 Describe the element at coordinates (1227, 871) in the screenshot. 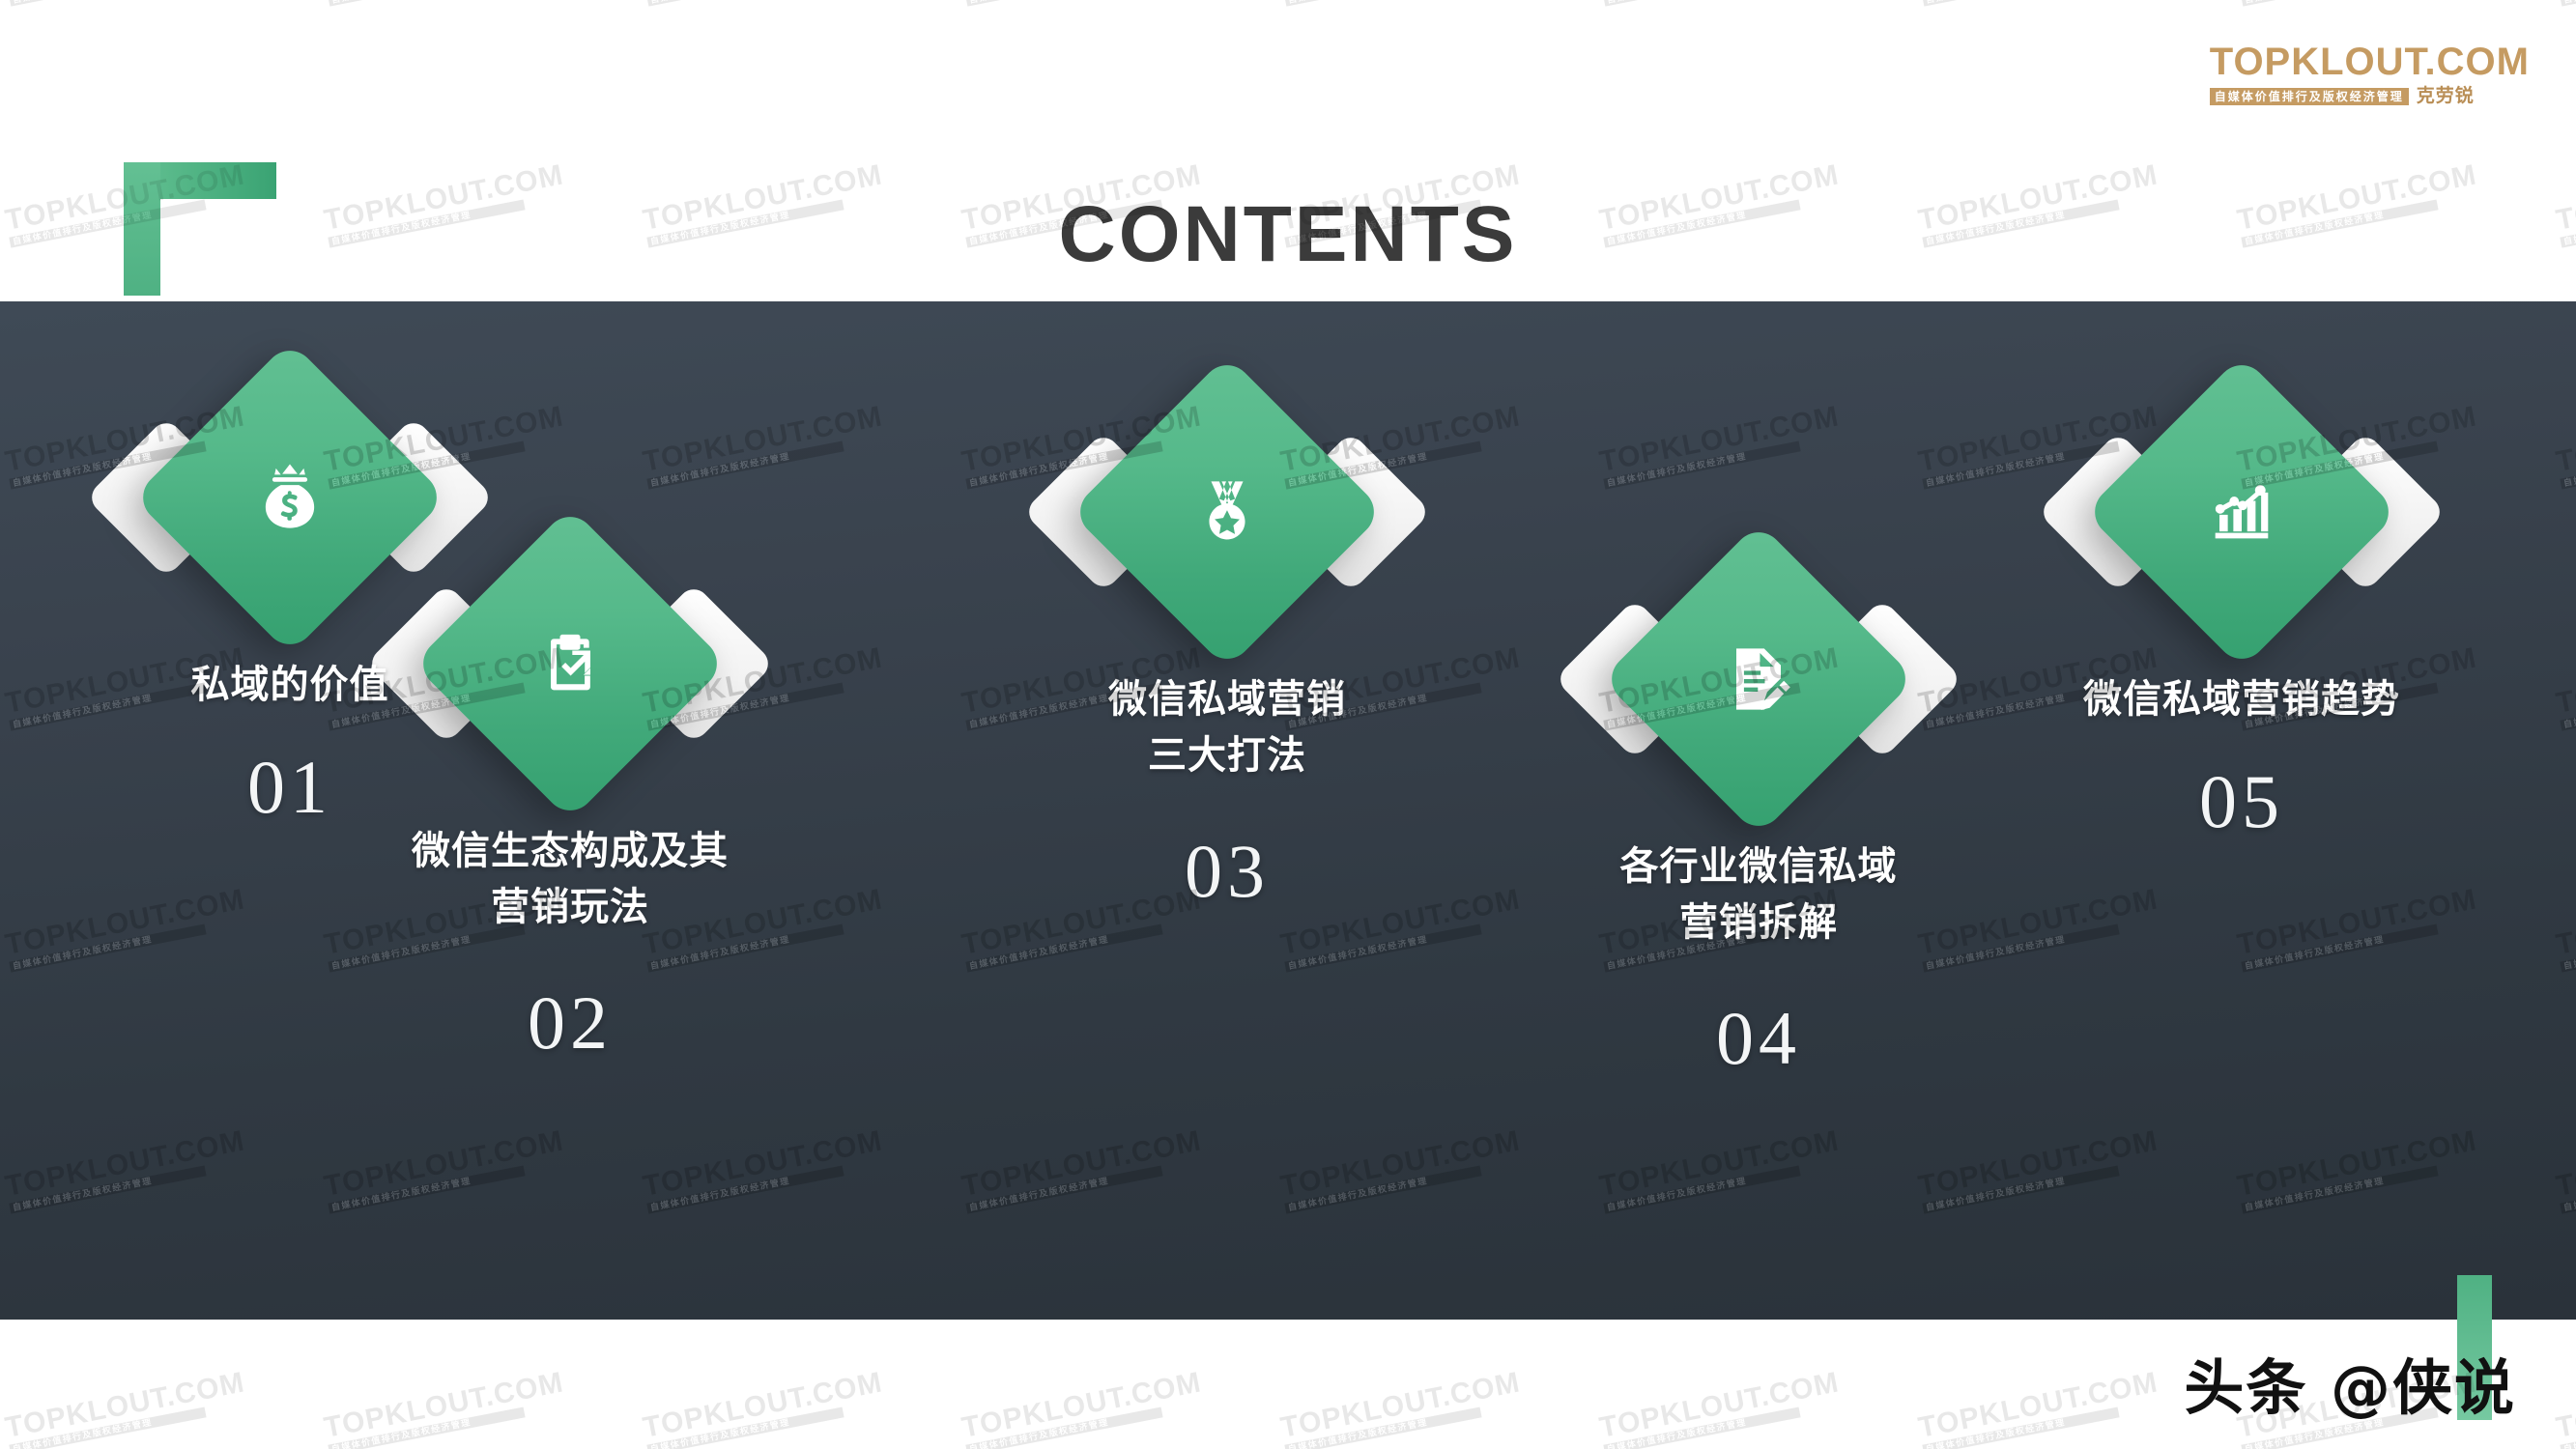

I see `content-item-3-number: 03` at that location.